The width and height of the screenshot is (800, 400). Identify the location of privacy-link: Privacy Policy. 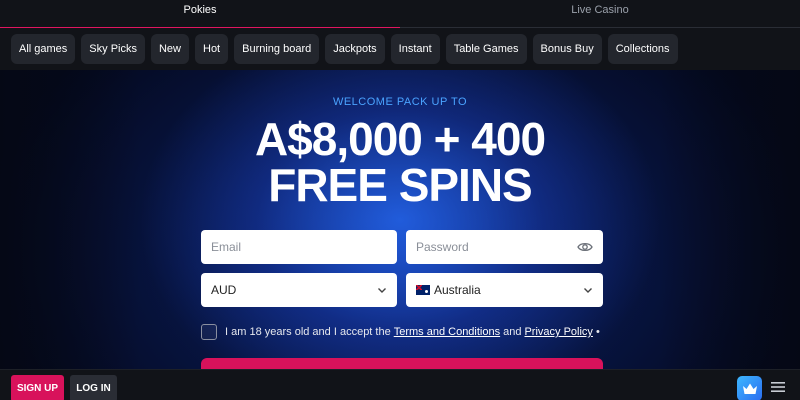
(558, 332).